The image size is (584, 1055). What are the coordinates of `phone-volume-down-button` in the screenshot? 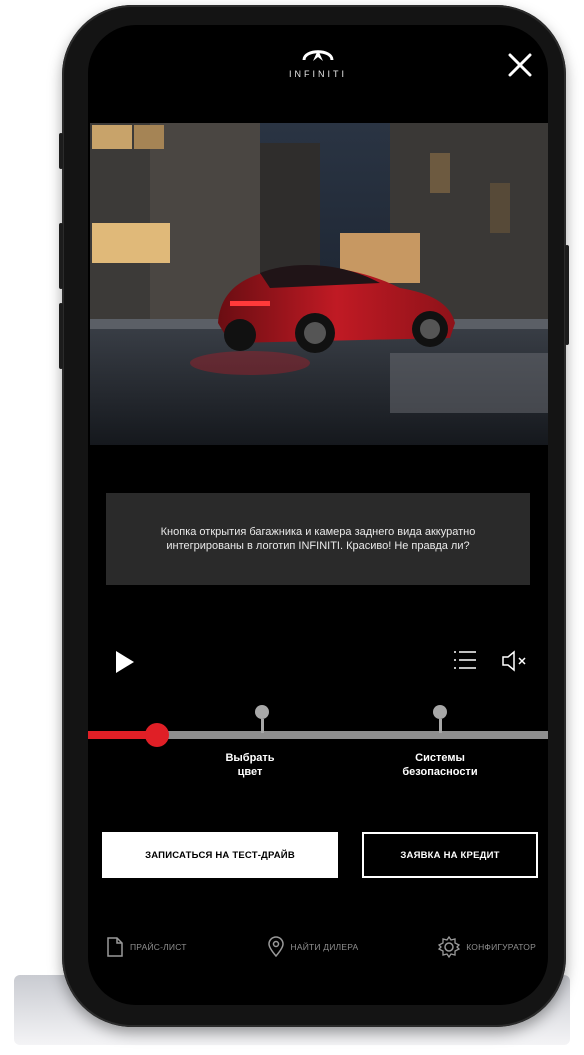 It's located at (61, 336).